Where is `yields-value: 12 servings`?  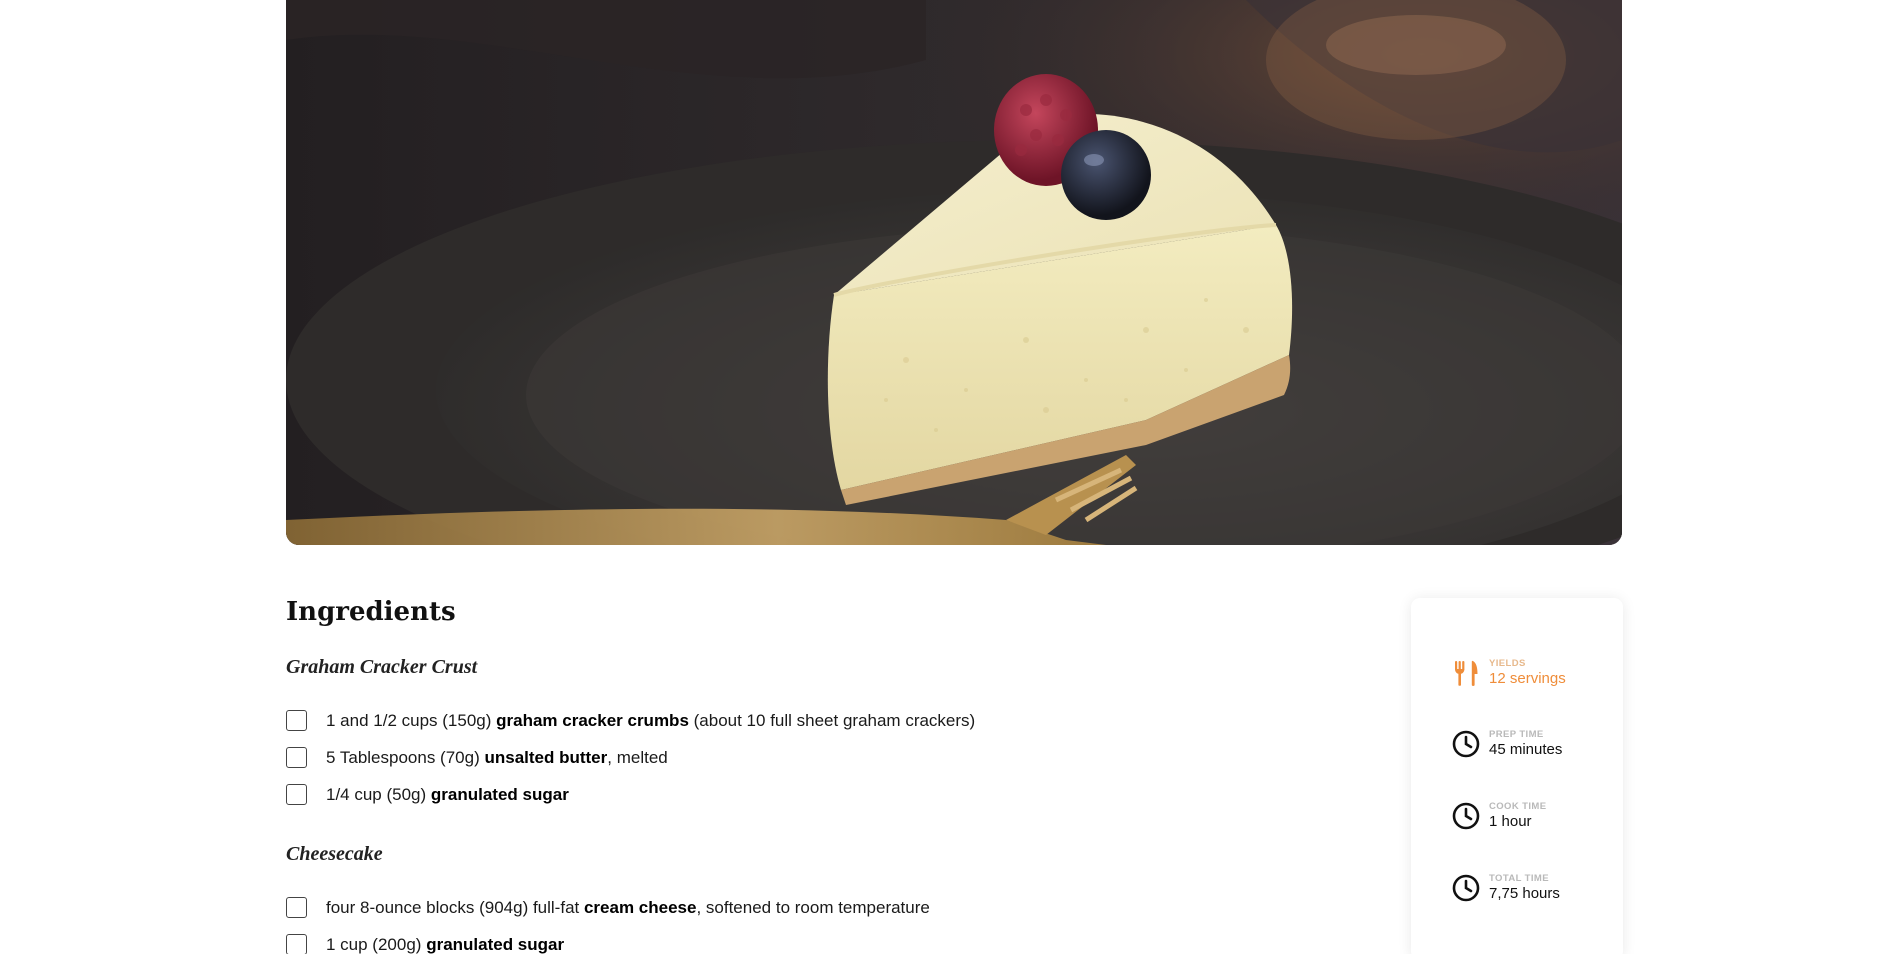
yields-value: 12 servings is located at coordinates (1527, 678).